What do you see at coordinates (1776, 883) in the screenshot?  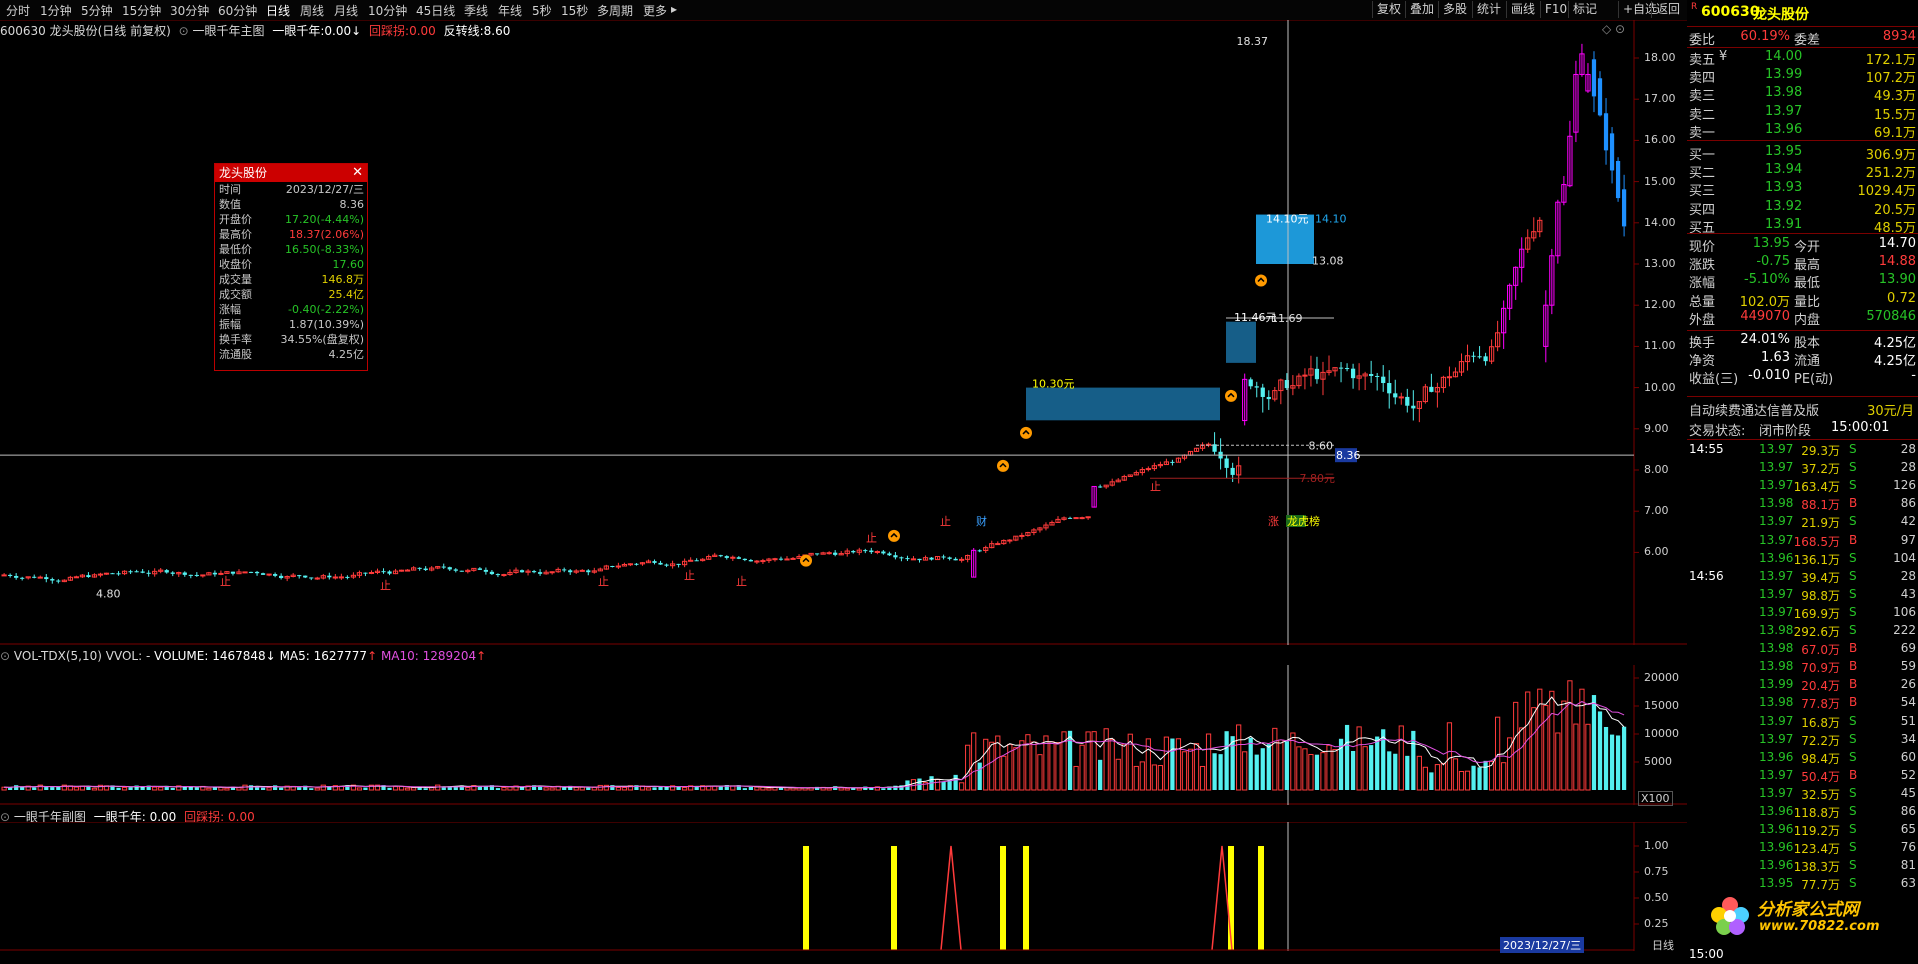 I see `tick-price: 13.95` at bounding box center [1776, 883].